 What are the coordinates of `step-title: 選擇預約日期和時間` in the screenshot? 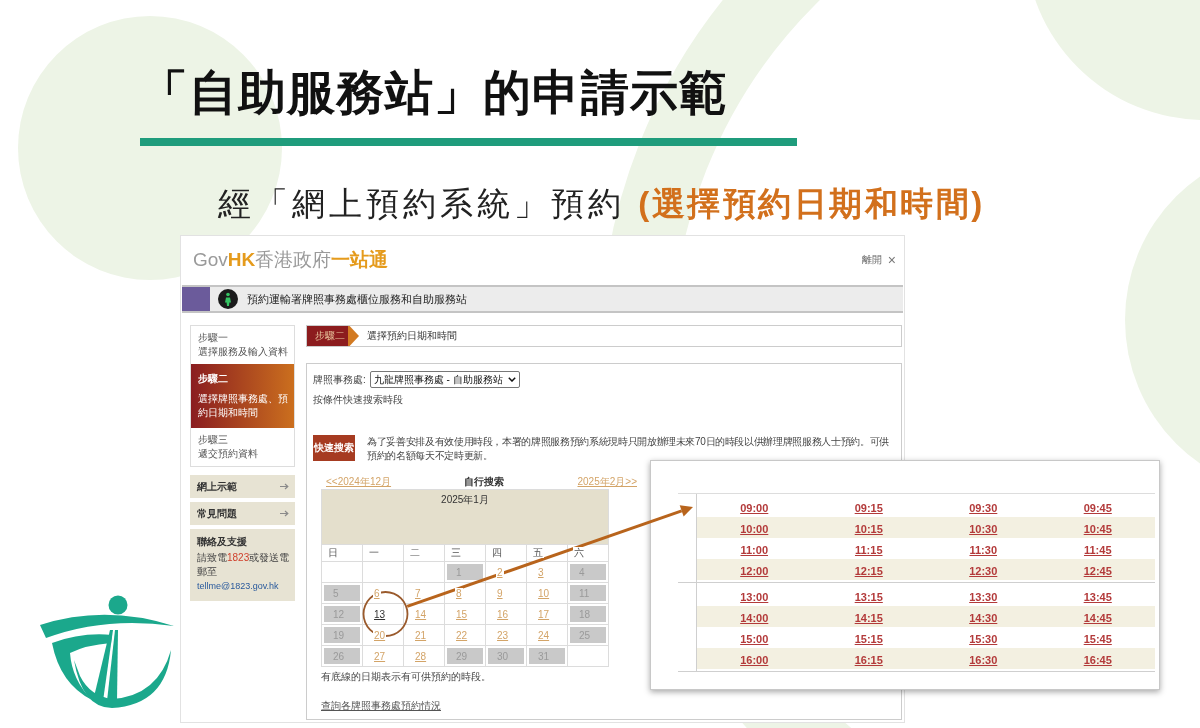 It's located at (412, 336).